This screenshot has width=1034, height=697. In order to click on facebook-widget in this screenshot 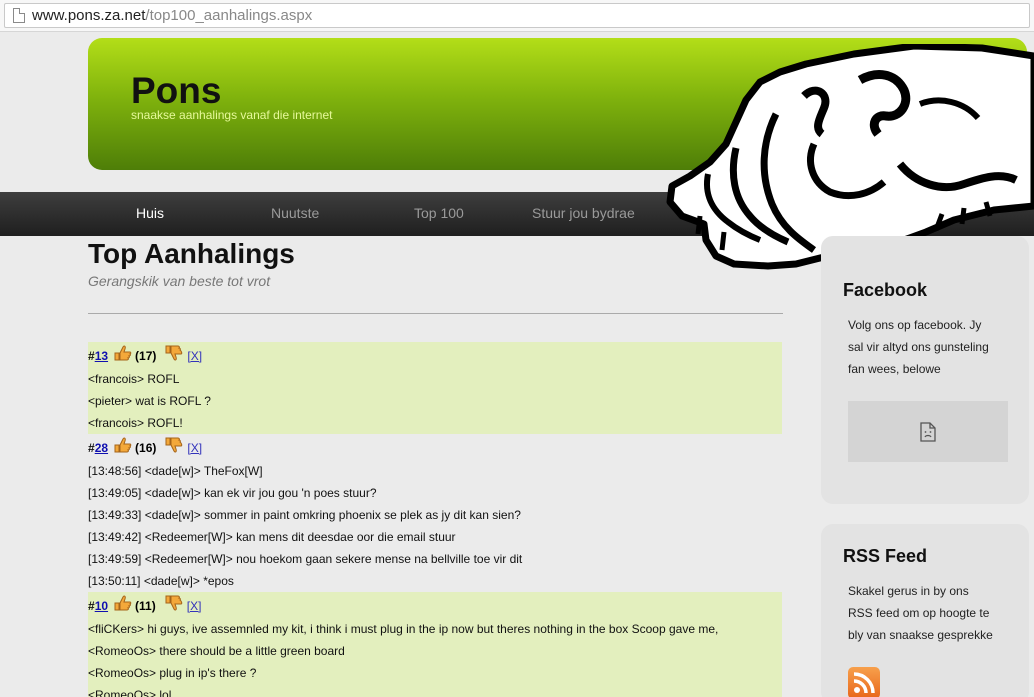, I will do `click(928, 431)`.